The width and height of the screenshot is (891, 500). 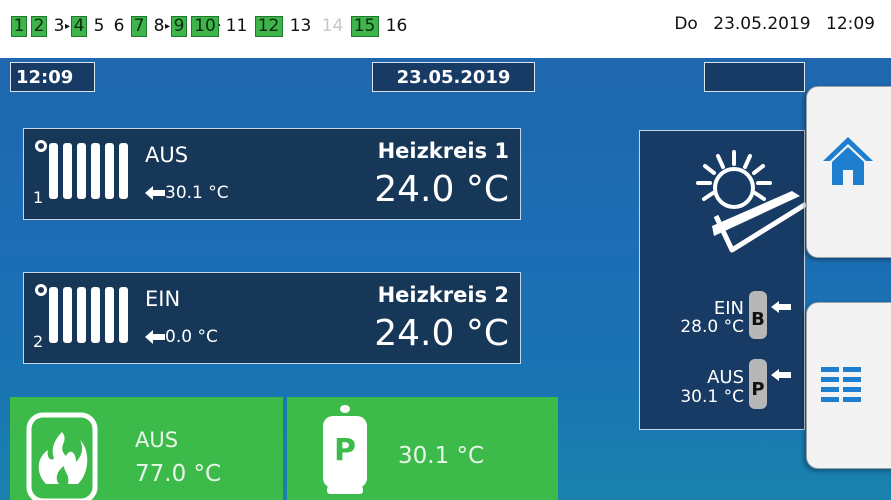 I want to click on date-box: 23.05.2019, so click(x=453, y=77).